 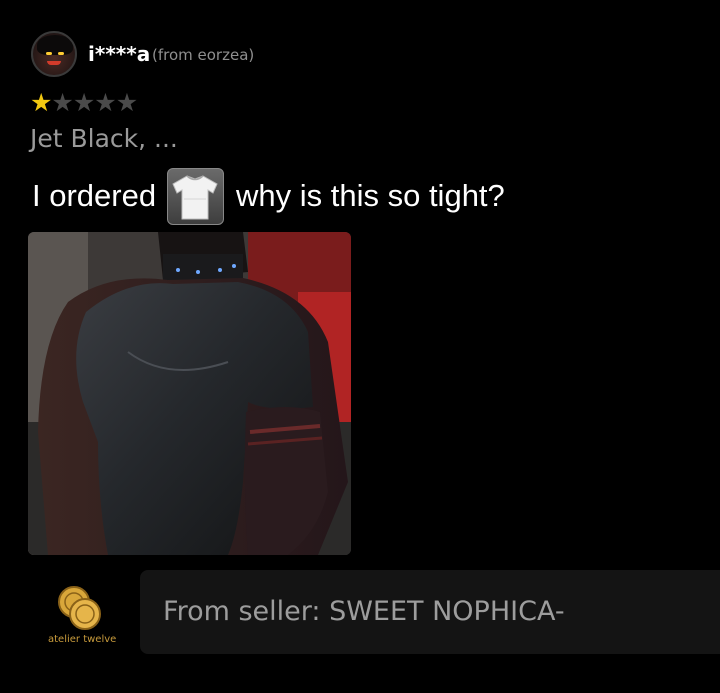 I want to click on review-text-part2: why is this so tight?, so click(x=370, y=195).